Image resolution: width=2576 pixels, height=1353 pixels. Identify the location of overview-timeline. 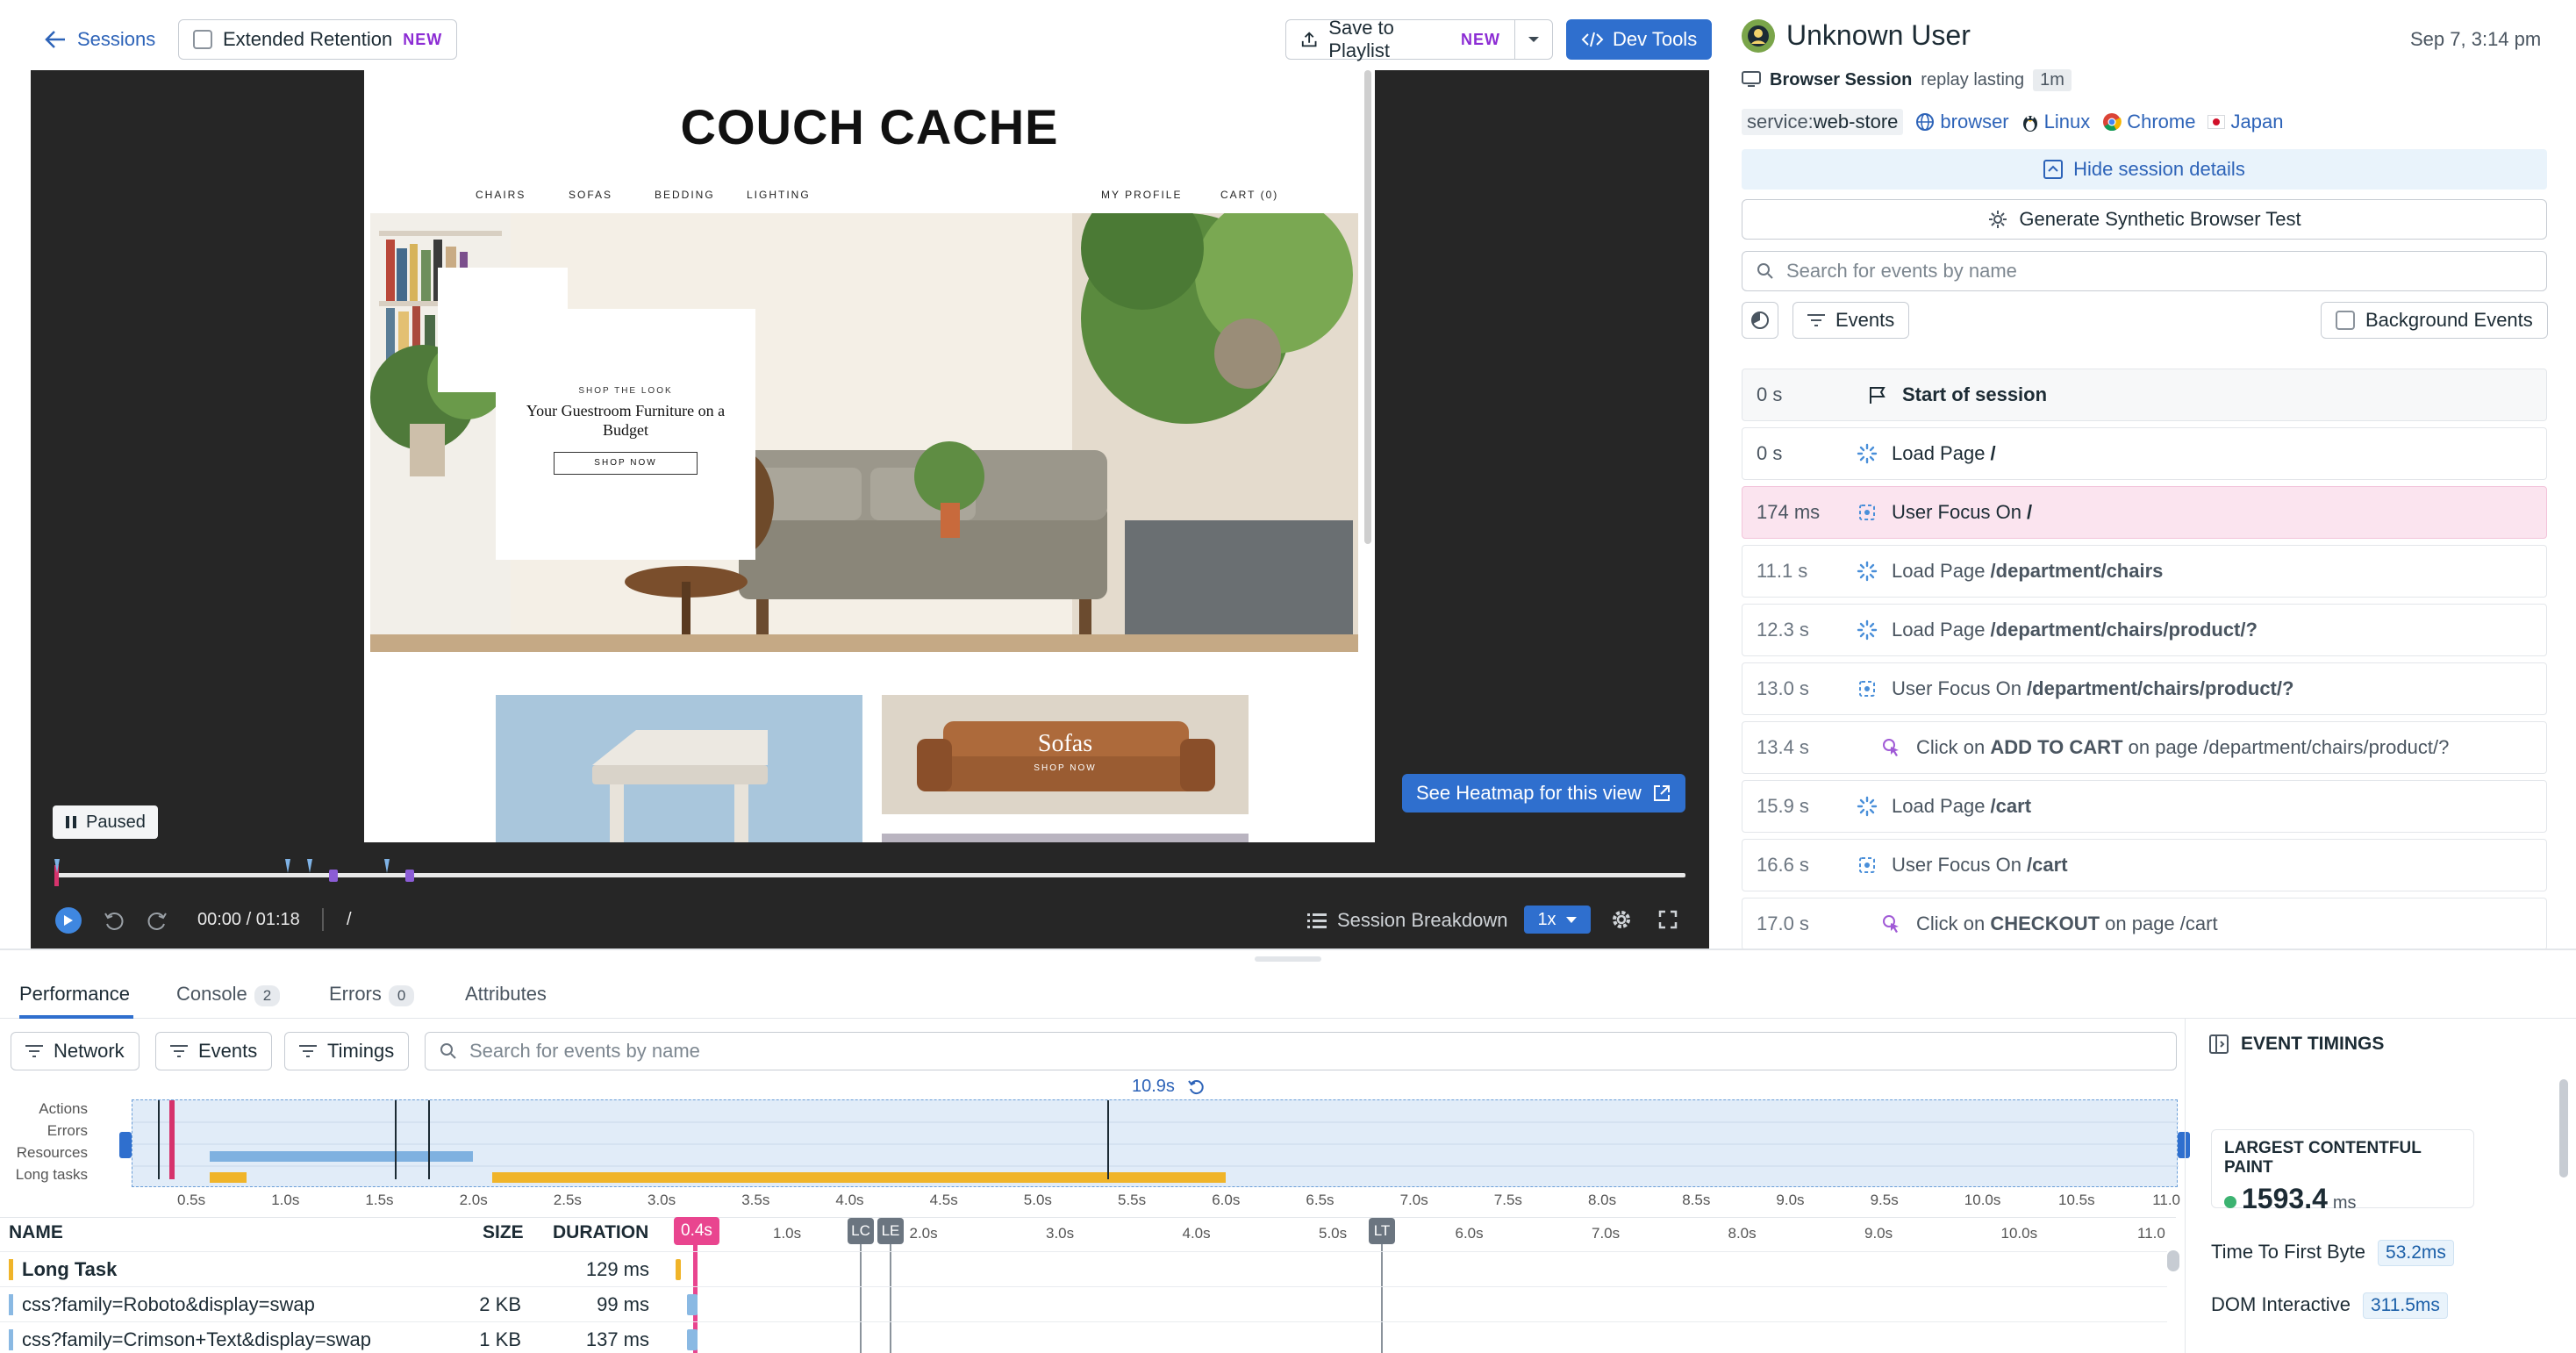
(1155, 1143).